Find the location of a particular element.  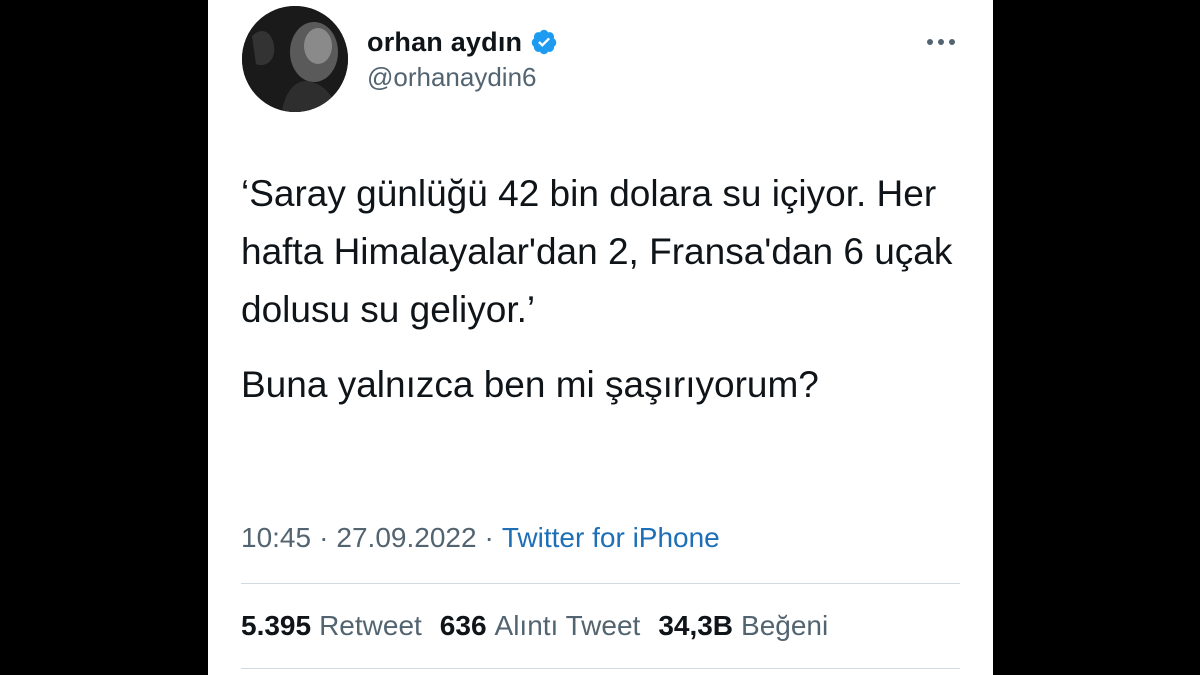

tweet-meta: 10:45 · 27.09.2022 · Twitter for iPhone is located at coordinates (480, 538).